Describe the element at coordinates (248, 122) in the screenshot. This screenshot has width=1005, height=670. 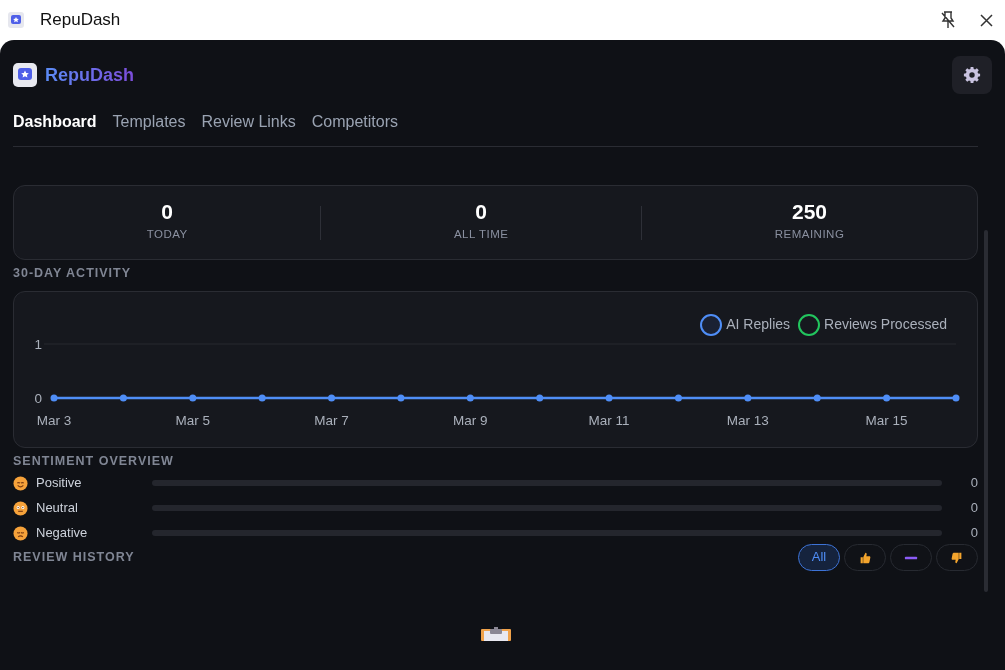
I see `nav-tab: Review Links` at that location.